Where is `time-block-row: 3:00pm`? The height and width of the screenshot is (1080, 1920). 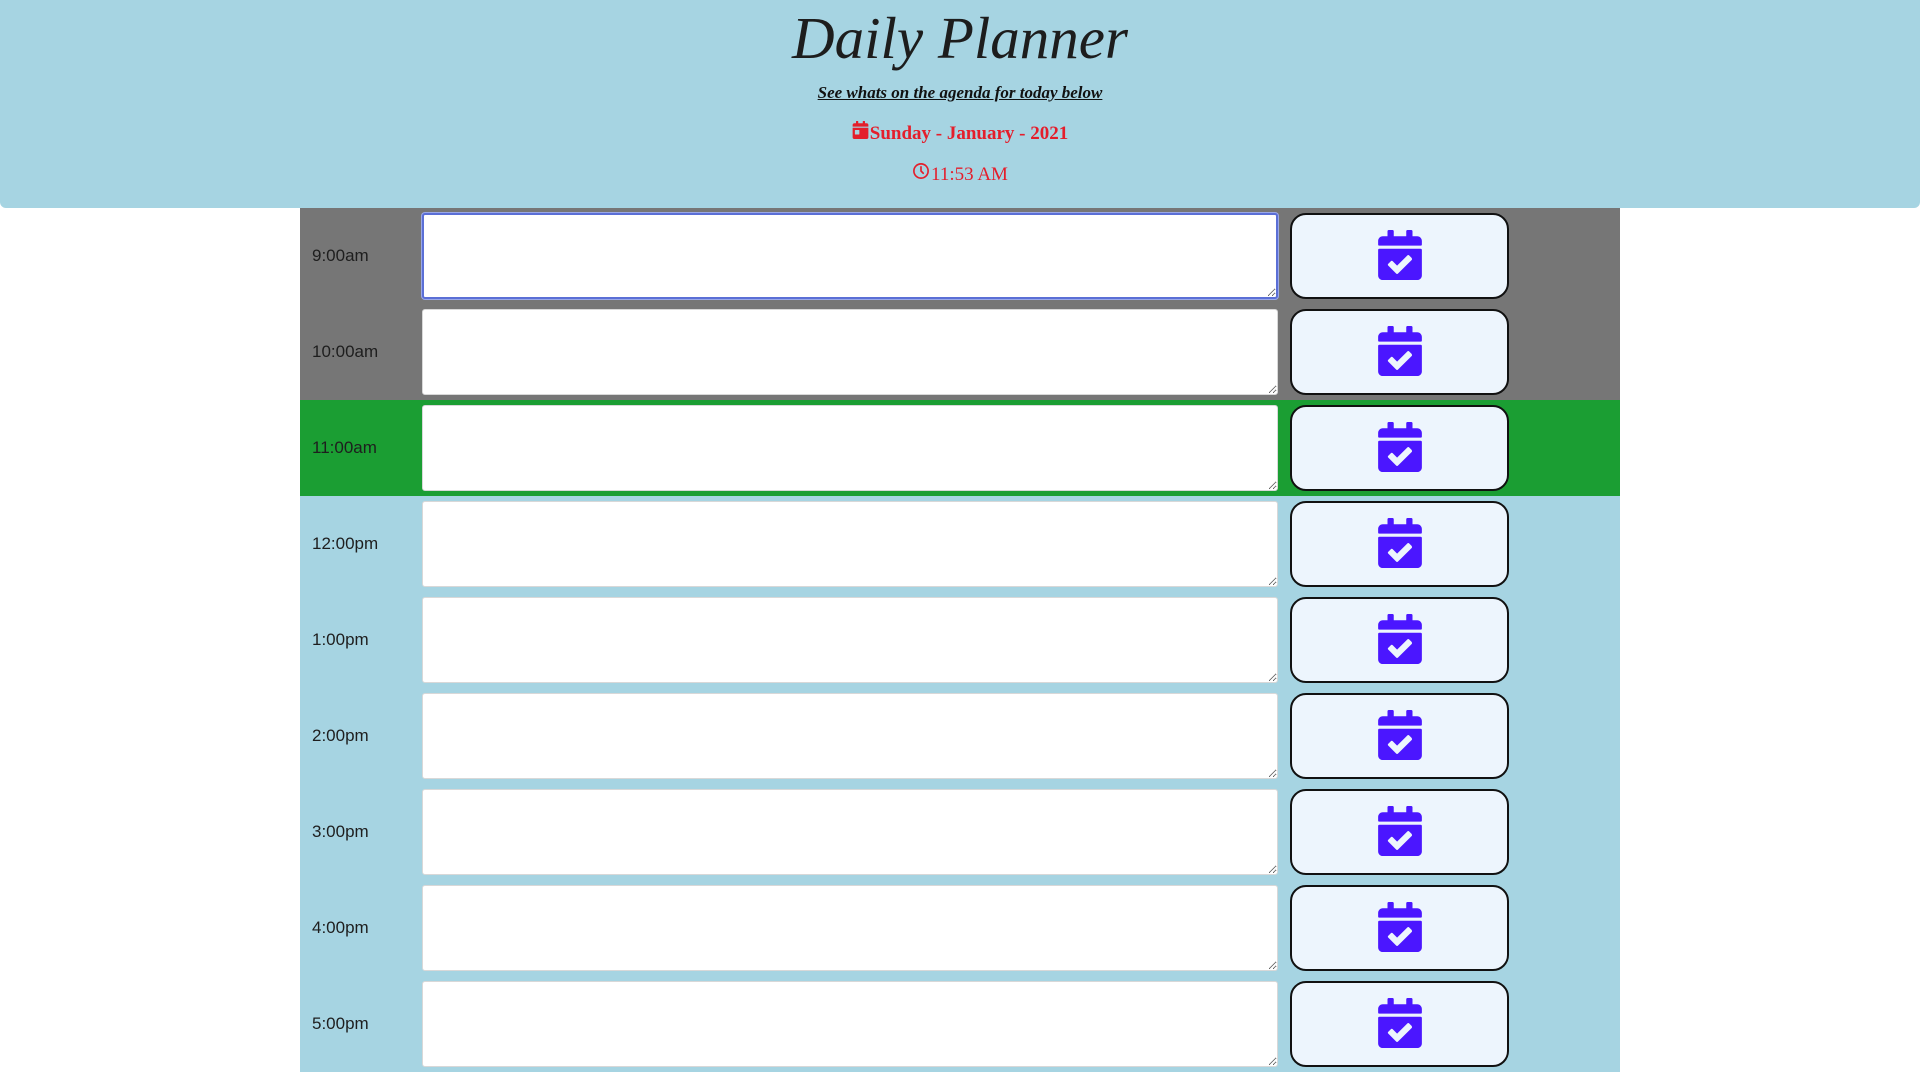
time-block-row: 3:00pm is located at coordinates (960, 832).